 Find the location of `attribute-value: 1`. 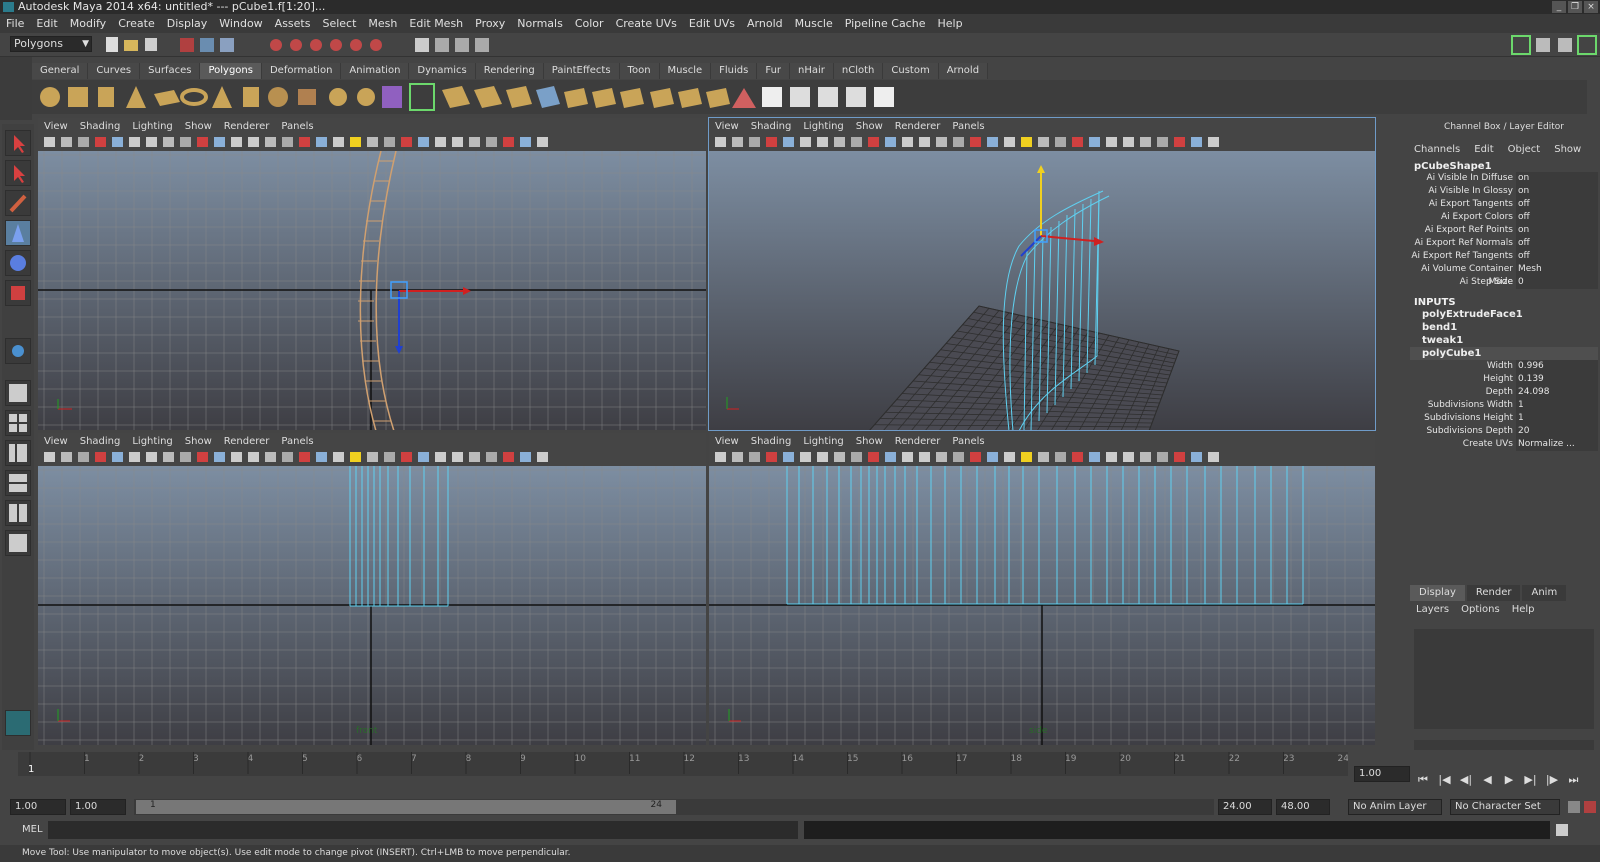

attribute-value: 1 is located at coordinates (1557, 418).